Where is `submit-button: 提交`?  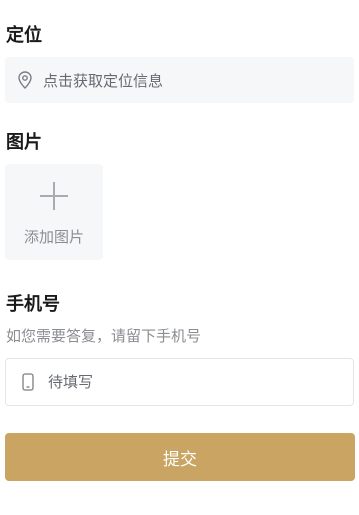
submit-button: 提交 is located at coordinates (180, 457).